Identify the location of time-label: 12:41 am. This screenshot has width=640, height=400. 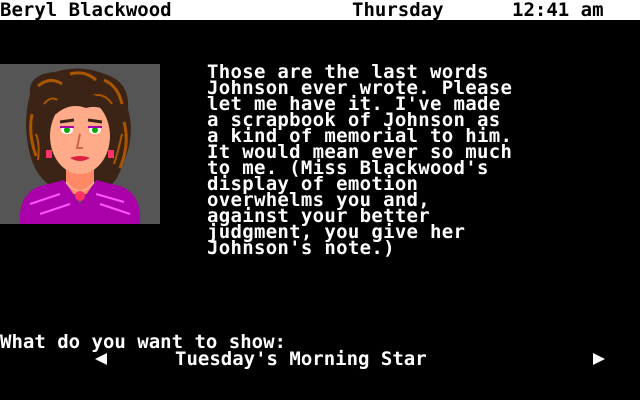
(558, 10).